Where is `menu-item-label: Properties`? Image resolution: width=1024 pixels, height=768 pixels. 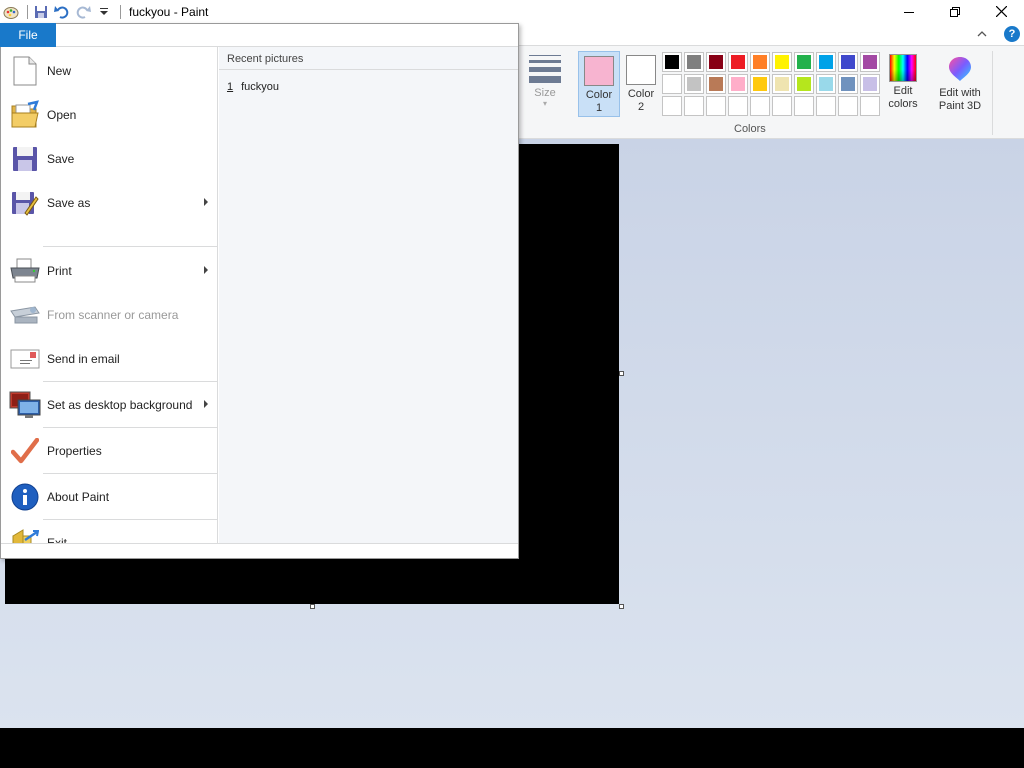
menu-item-label: Properties is located at coordinates (74, 451).